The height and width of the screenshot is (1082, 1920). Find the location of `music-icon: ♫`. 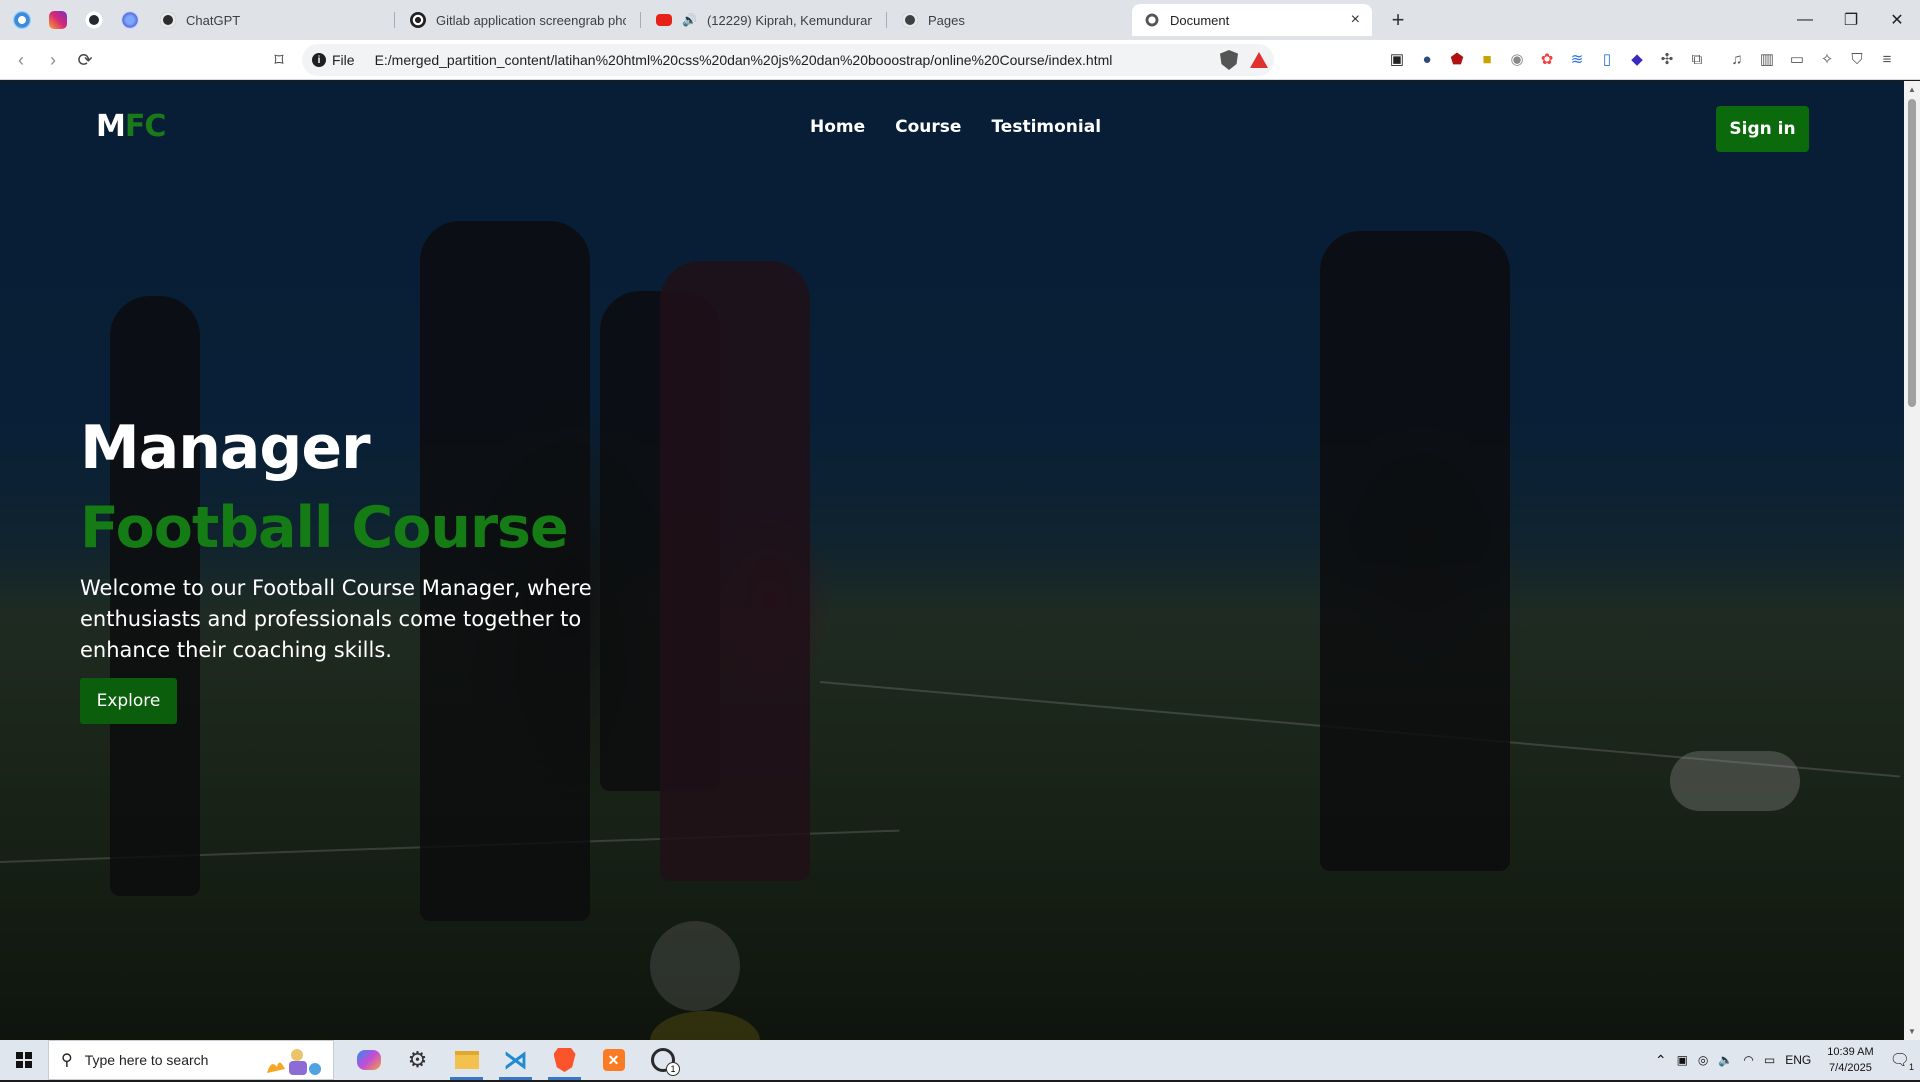

music-icon: ♫ is located at coordinates (1737, 59).